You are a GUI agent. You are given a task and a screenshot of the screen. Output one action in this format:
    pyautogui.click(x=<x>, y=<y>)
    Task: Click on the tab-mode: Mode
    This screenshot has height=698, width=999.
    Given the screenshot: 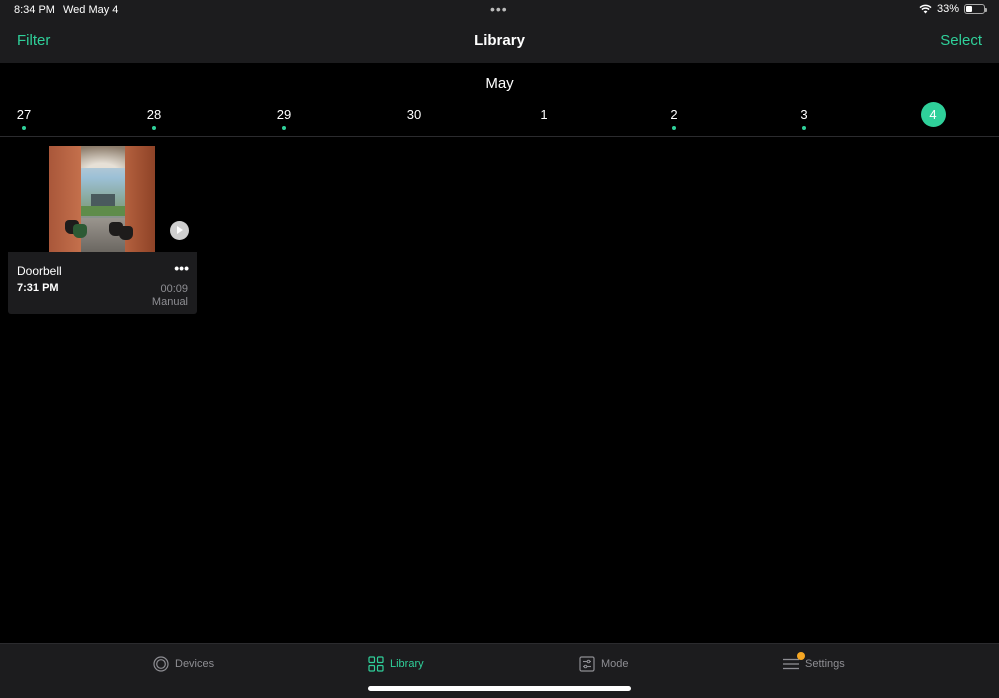 What is the action you would take?
    pyautogui.click(x=604, y=664)
    